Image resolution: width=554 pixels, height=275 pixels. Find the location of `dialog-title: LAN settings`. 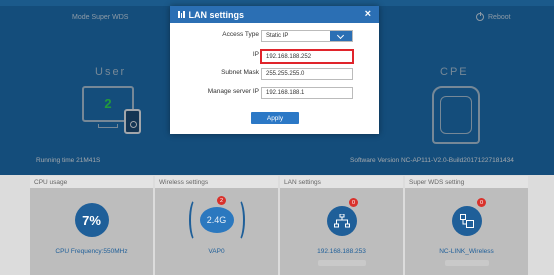

dialog-title: LAN settings is located at coordinates (216, 14).